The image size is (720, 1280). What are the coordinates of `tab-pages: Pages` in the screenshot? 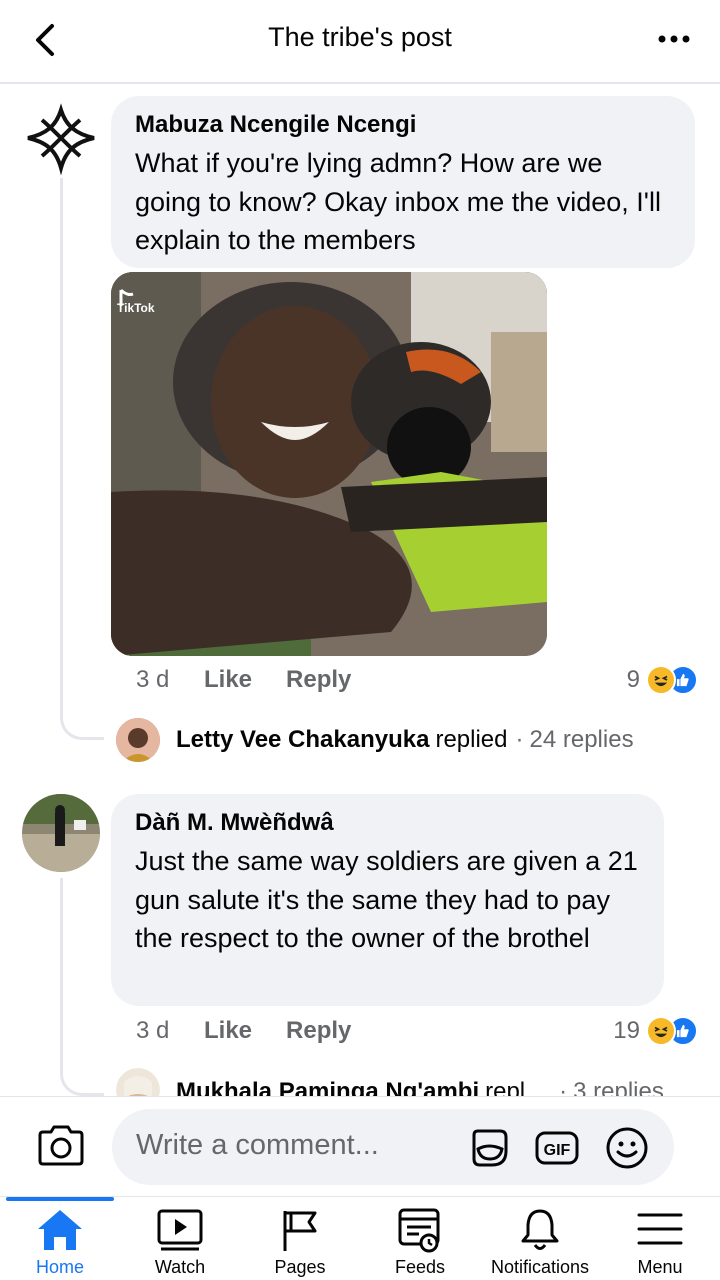 It's located at (300, 1238).